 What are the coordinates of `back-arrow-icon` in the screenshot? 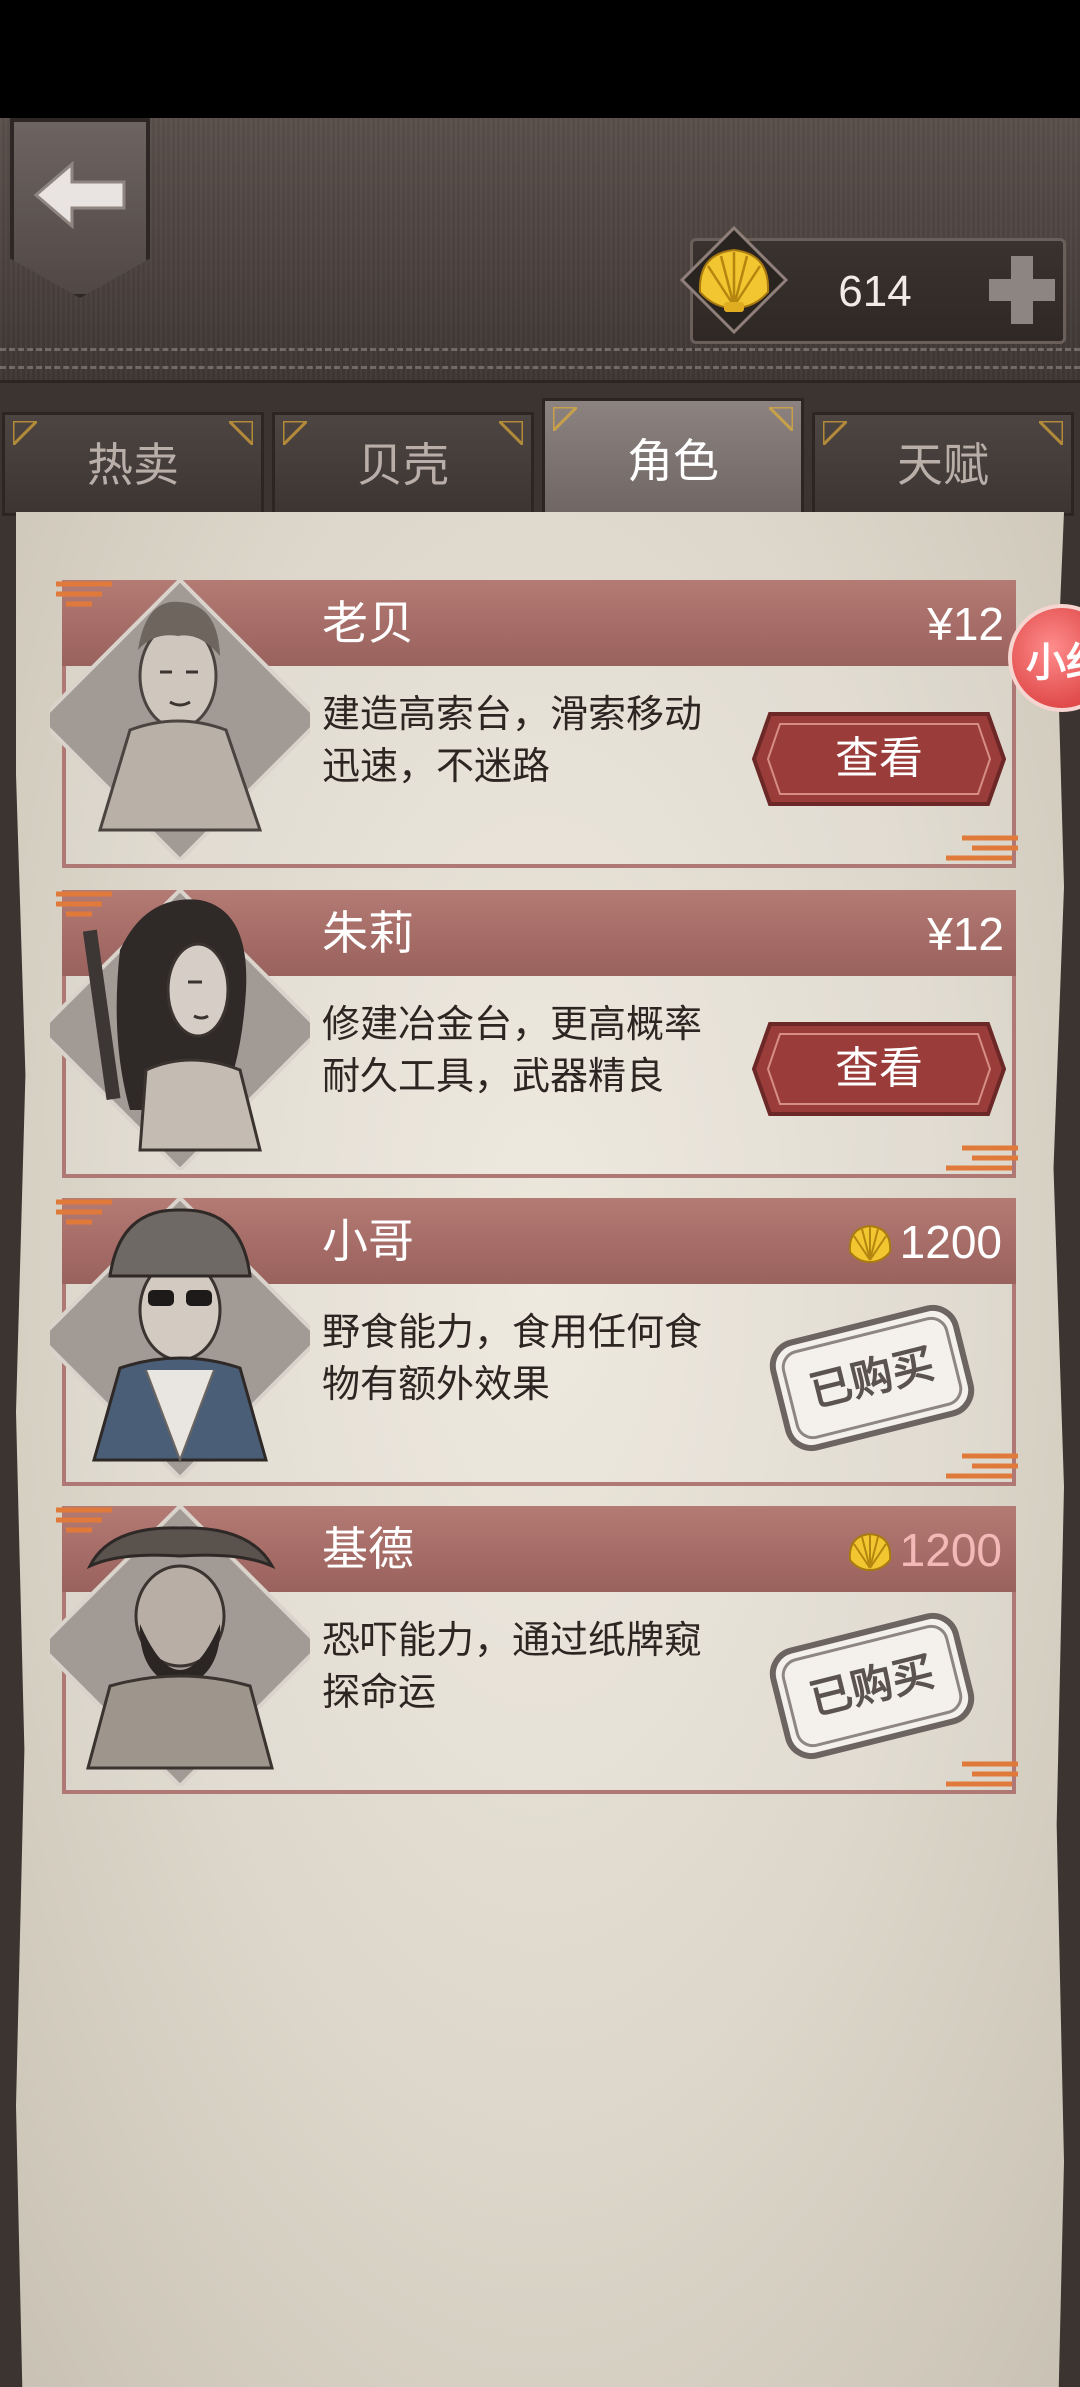 It's located at (79, 195).